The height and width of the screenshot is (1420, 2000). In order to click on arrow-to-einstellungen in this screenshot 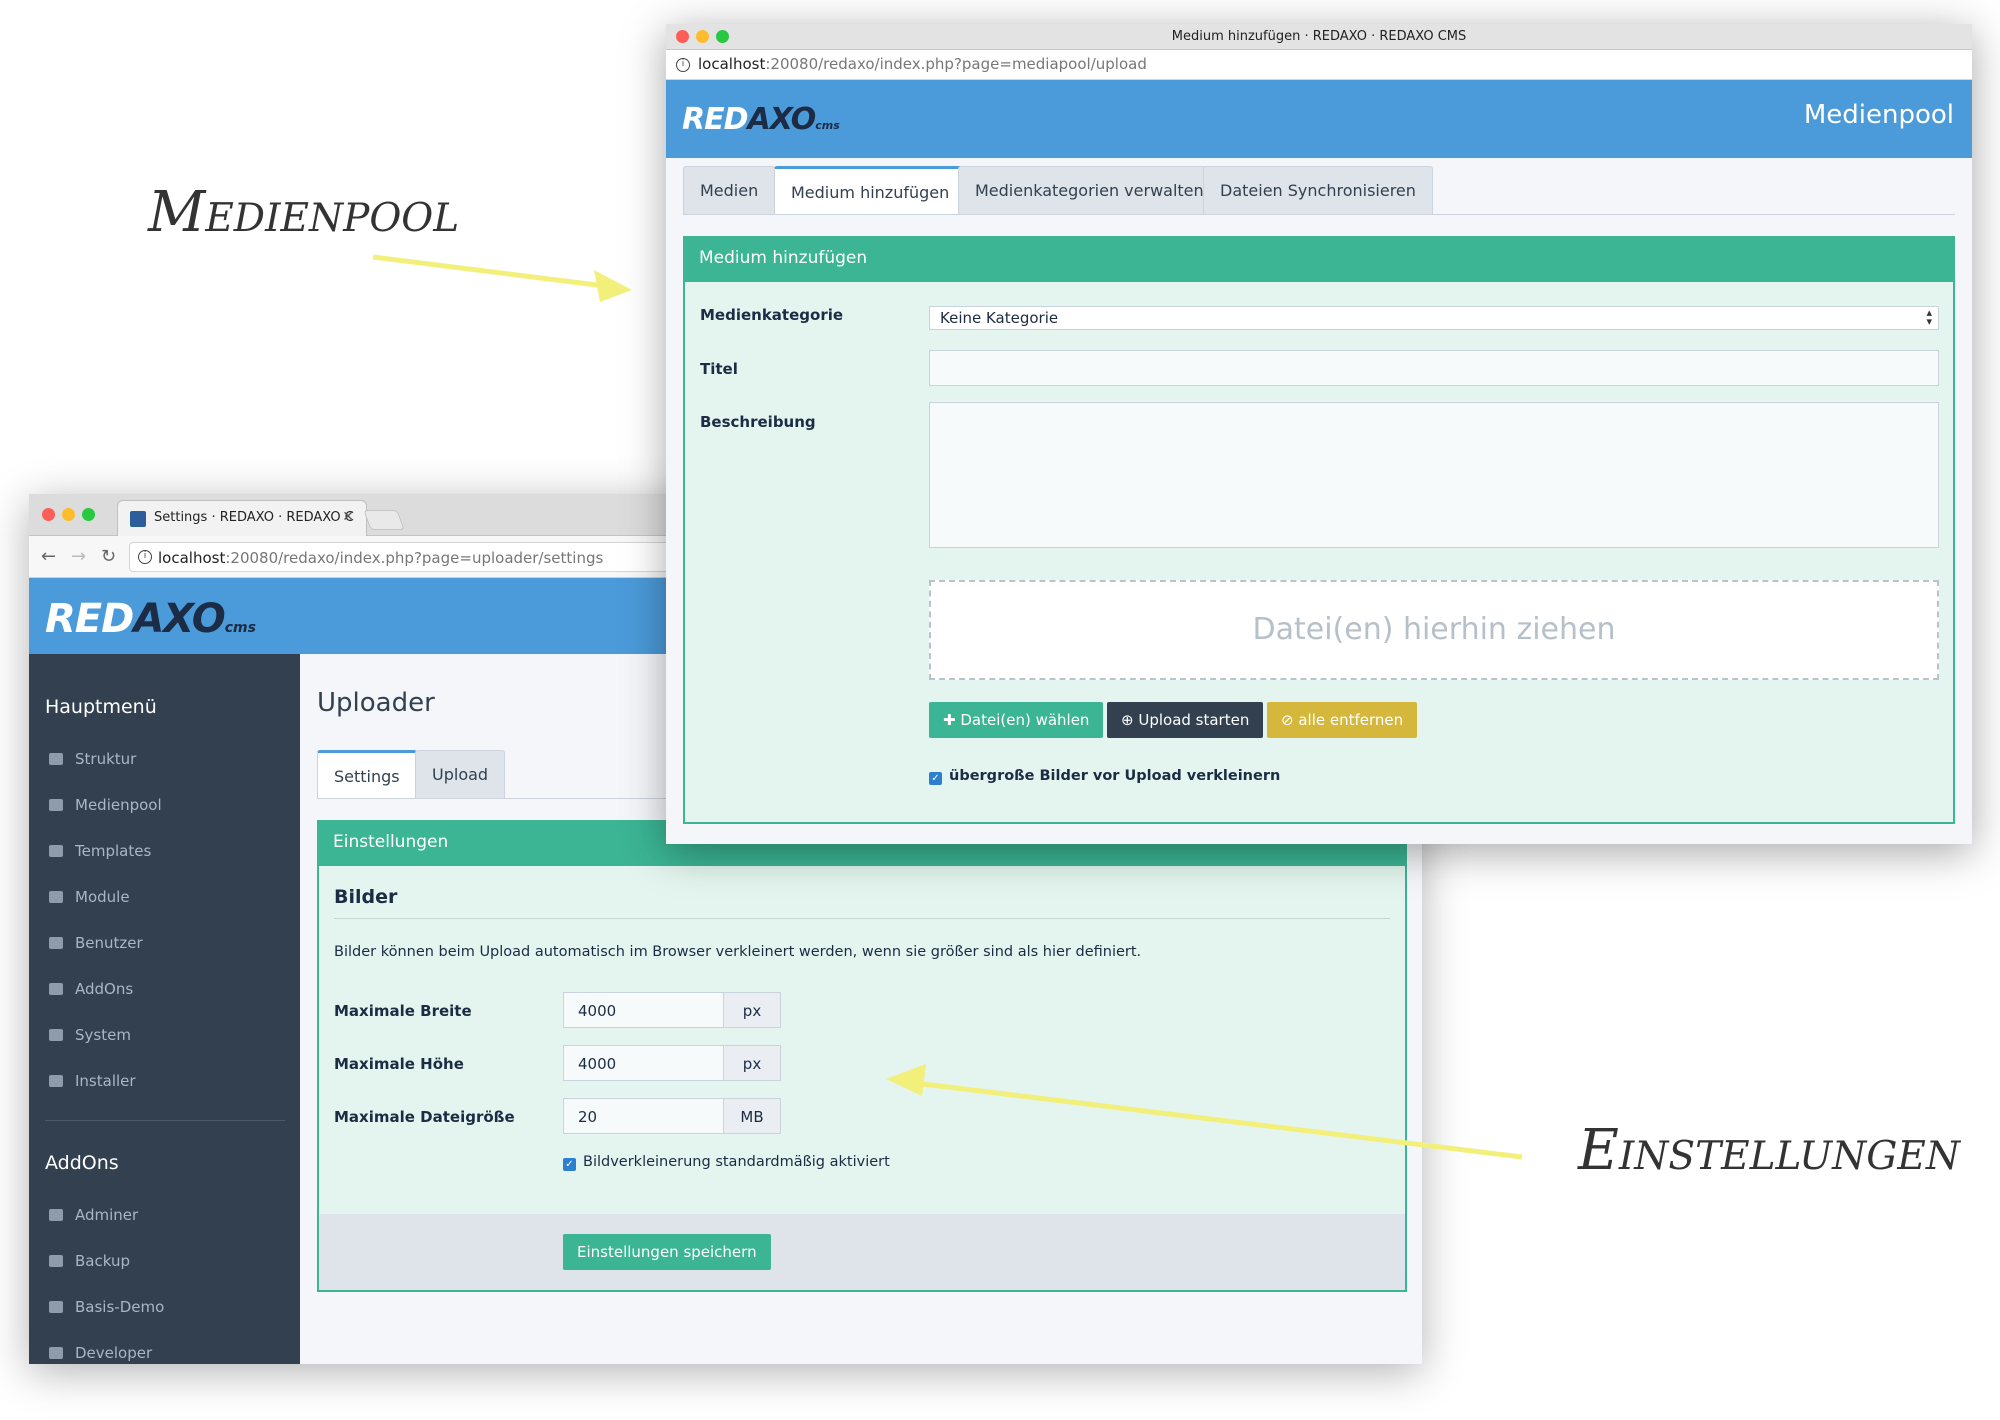, I will do `click(1204, 1112)`.